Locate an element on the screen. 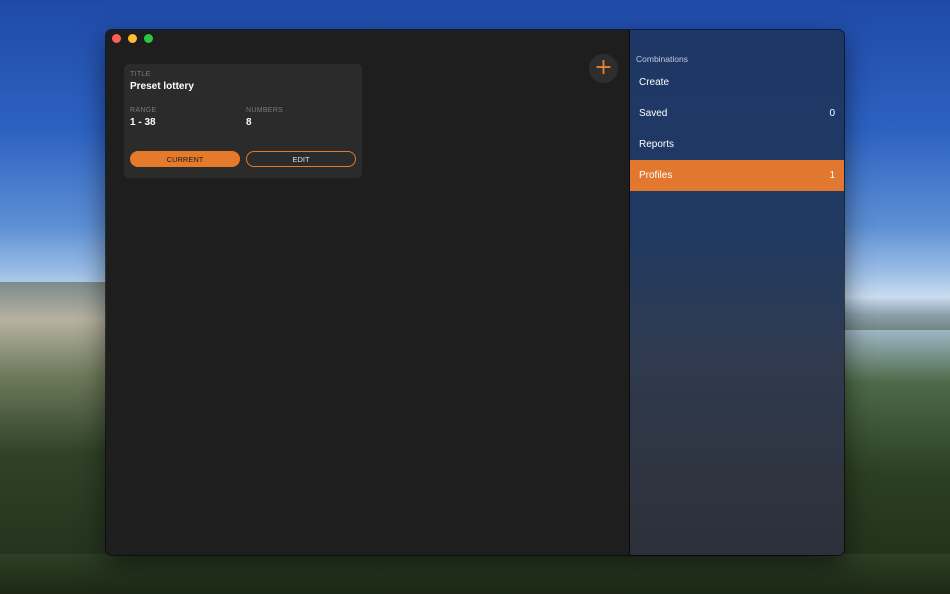 This screenshot has width=950, height=594. current-button: CURRENT is located at coordinates (185, 159).